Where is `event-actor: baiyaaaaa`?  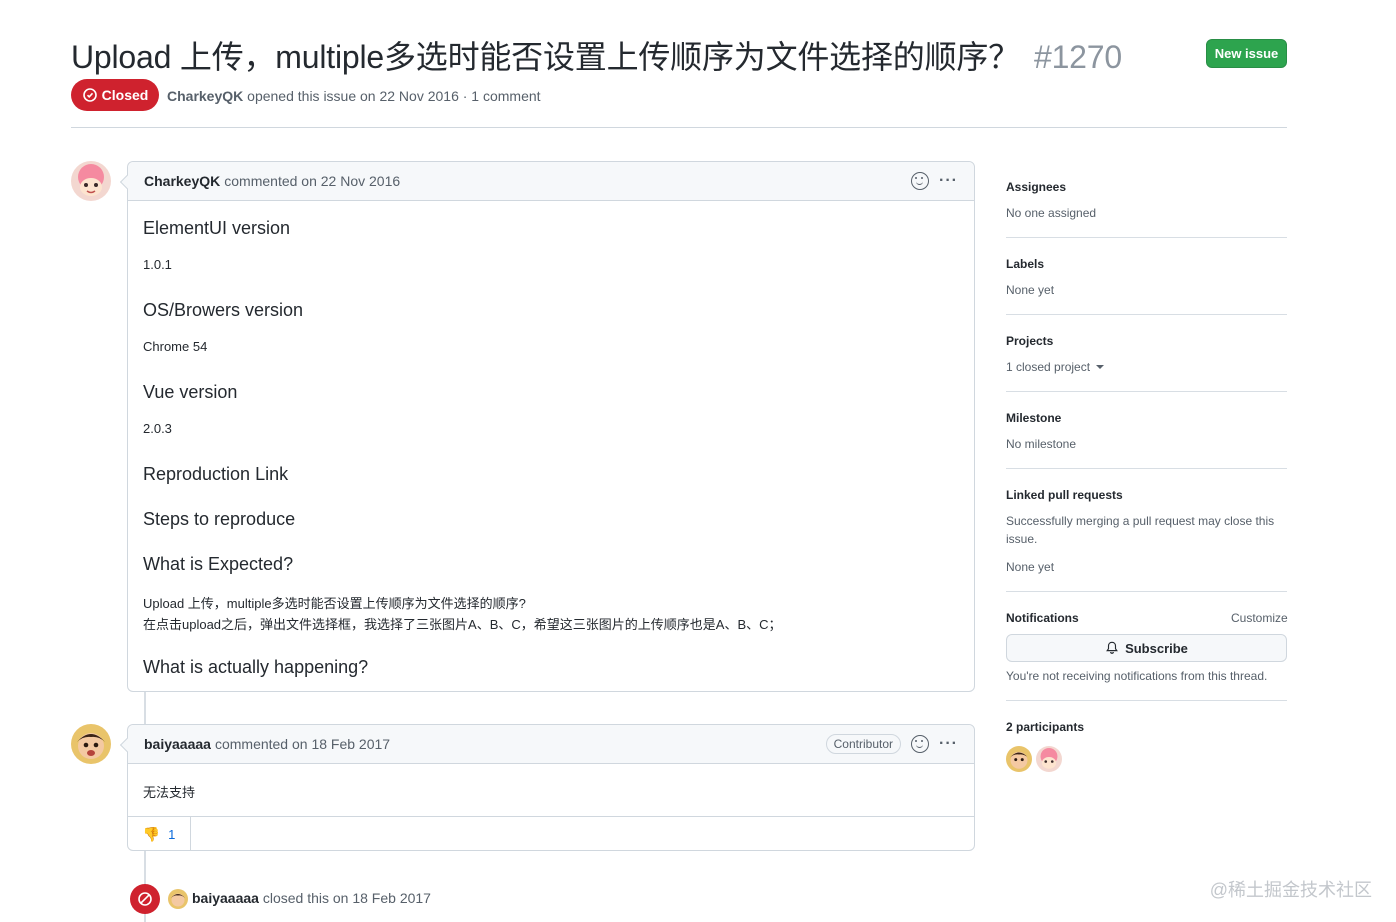
event-actor: baiyaaaaa is located at coordinates (225, 898).